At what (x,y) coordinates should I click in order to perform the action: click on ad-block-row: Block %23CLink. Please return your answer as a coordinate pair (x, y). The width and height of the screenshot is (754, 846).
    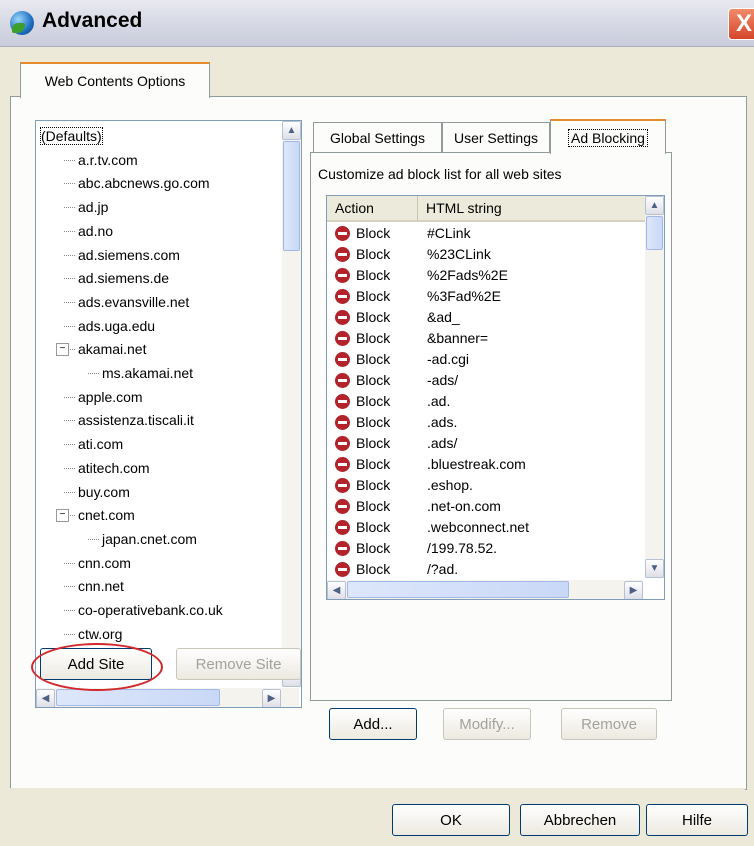
    Looking at the image, I should click on (482, 254).